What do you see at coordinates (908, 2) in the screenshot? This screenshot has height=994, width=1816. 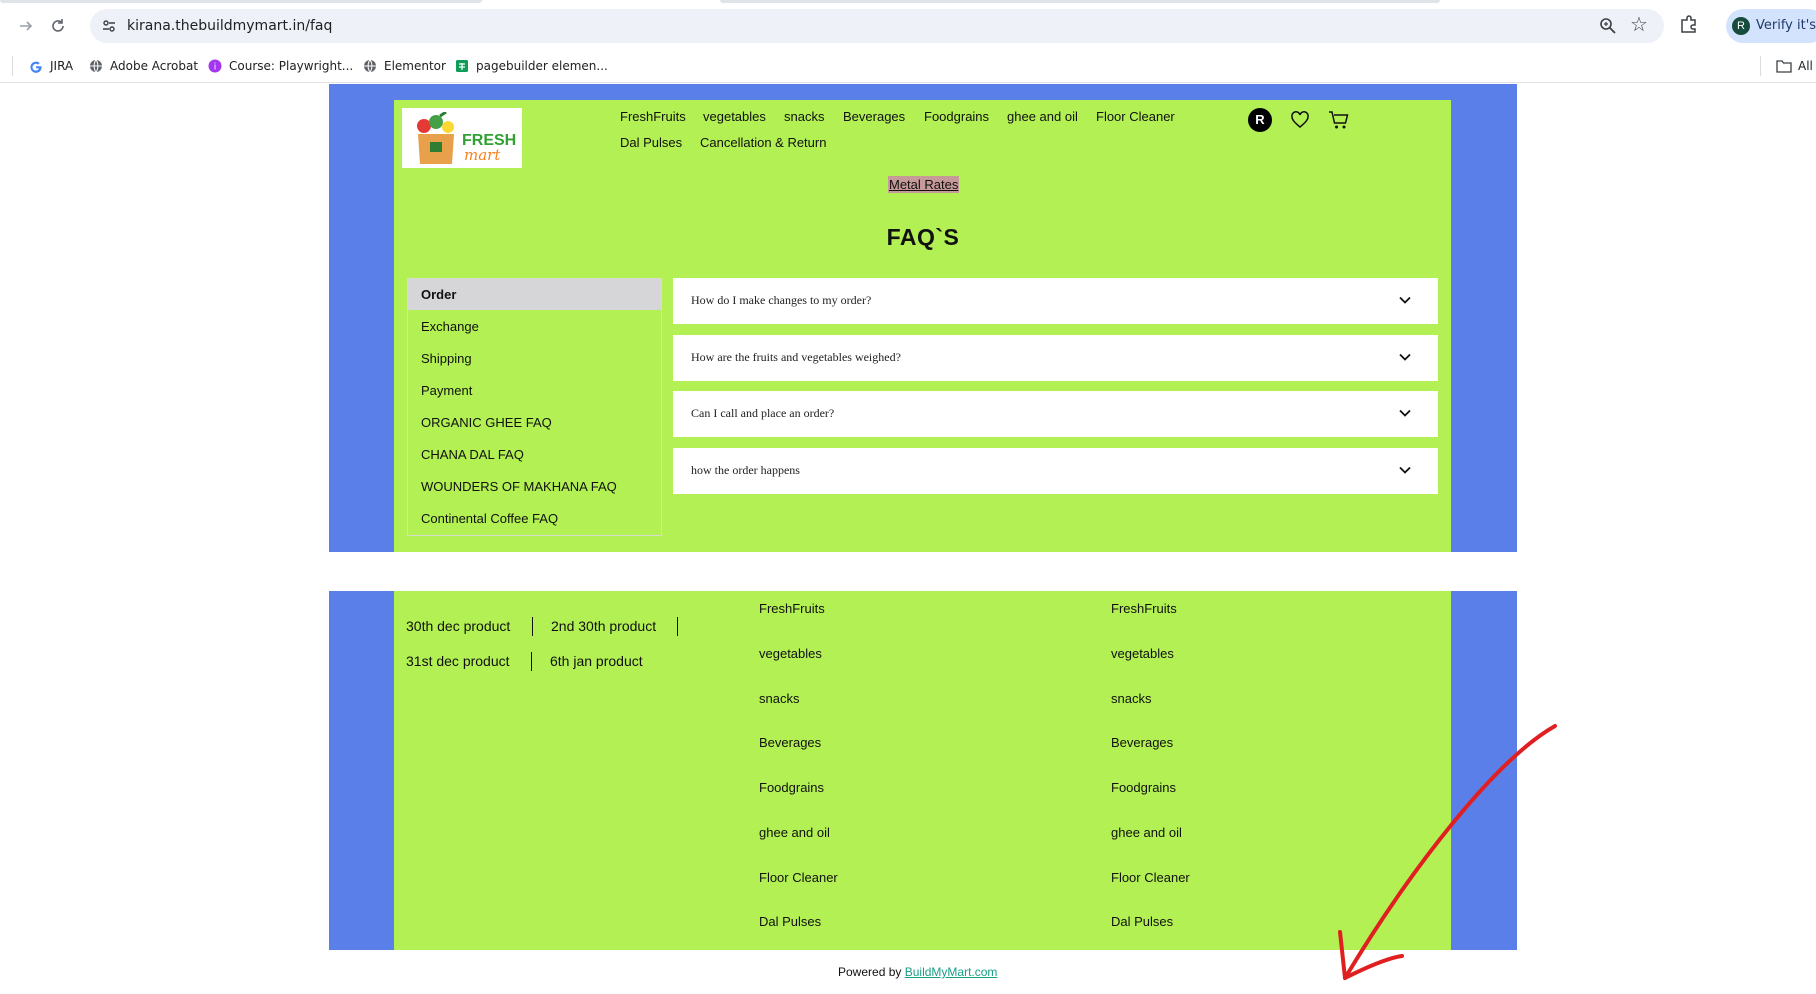 I see `tab-strip` at bounding box center [908, 2].